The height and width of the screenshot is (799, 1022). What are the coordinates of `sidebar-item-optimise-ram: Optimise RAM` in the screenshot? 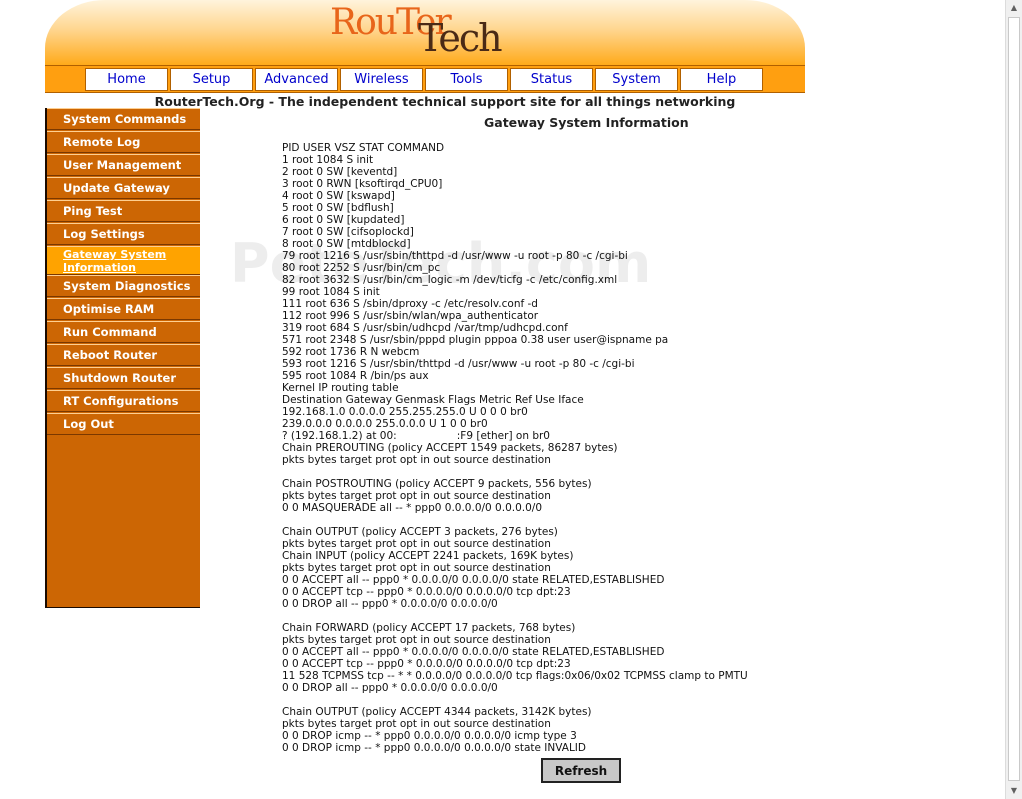 It's located at (123, 309).